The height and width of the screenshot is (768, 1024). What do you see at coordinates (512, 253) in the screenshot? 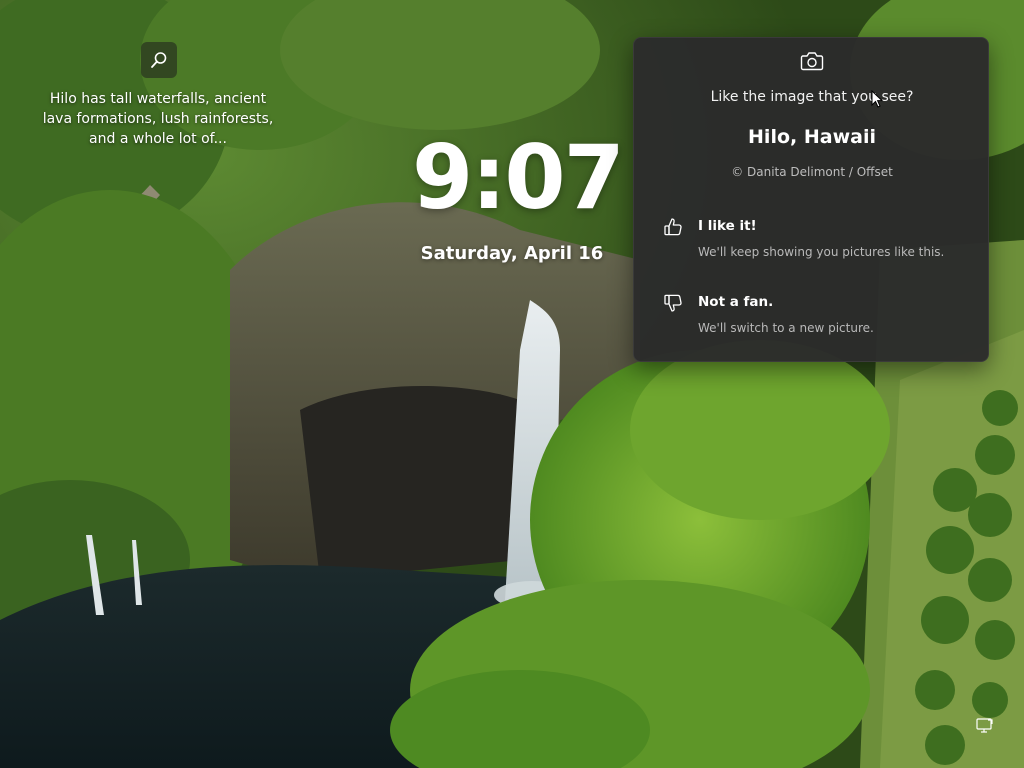
I see `lock-screen-date: Saturday, April 16` at bounding box center [512, 253].